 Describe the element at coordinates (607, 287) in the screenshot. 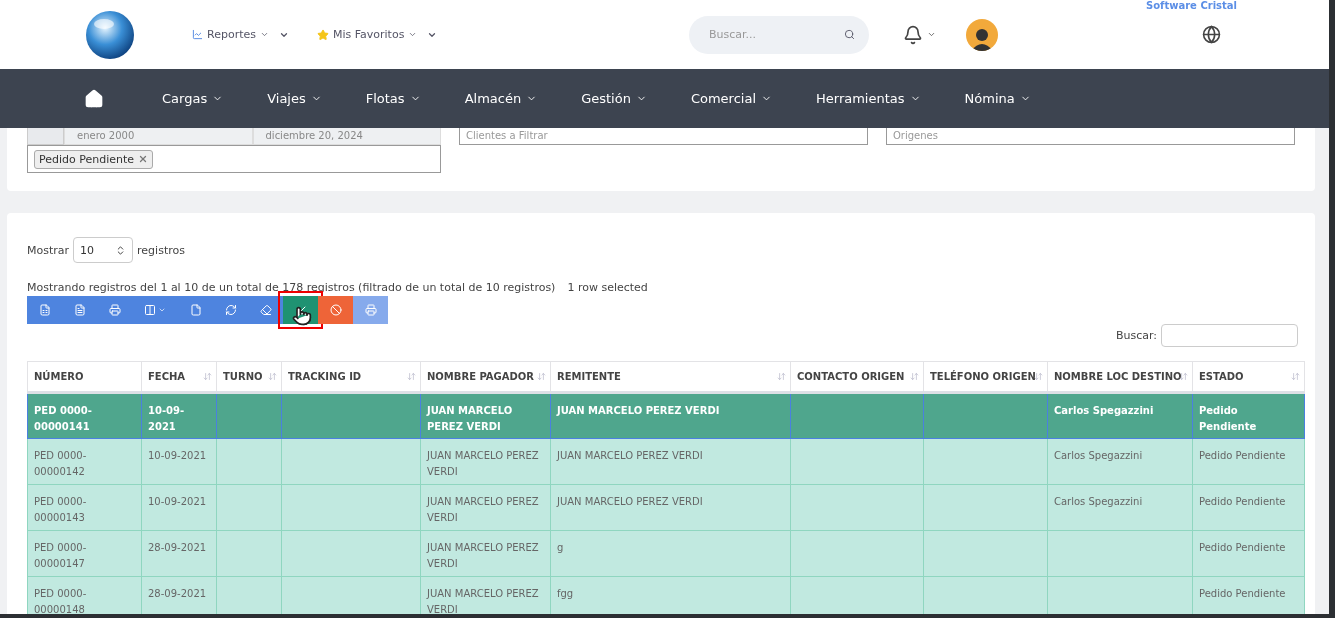

I see `selection-info: 1 row selected` at that location.